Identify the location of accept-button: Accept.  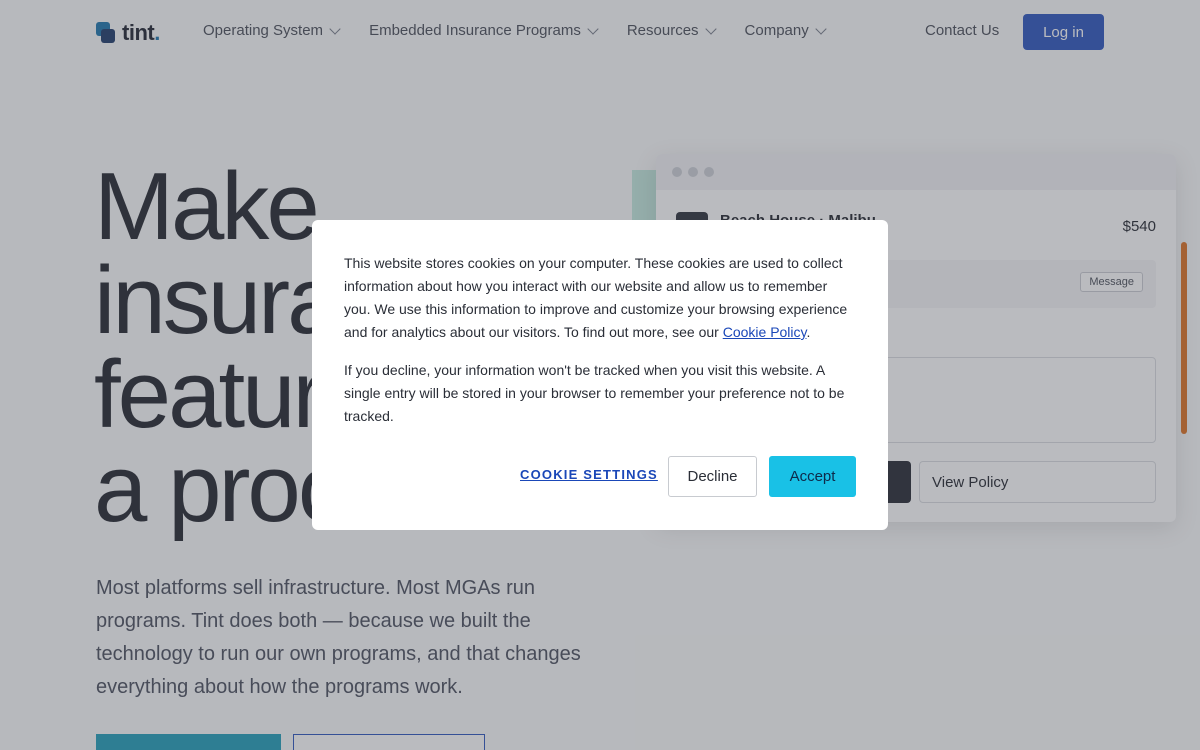
(812, 476).